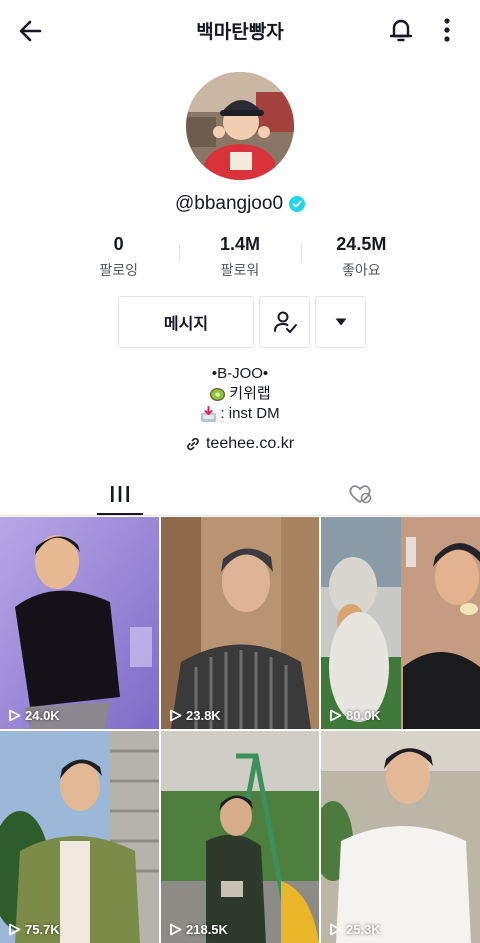 This screenshot has width=480, height=943. Describe the element at coordinates (239, 244) in the screenshot. I see `followers-count: 1.4M` at that location.